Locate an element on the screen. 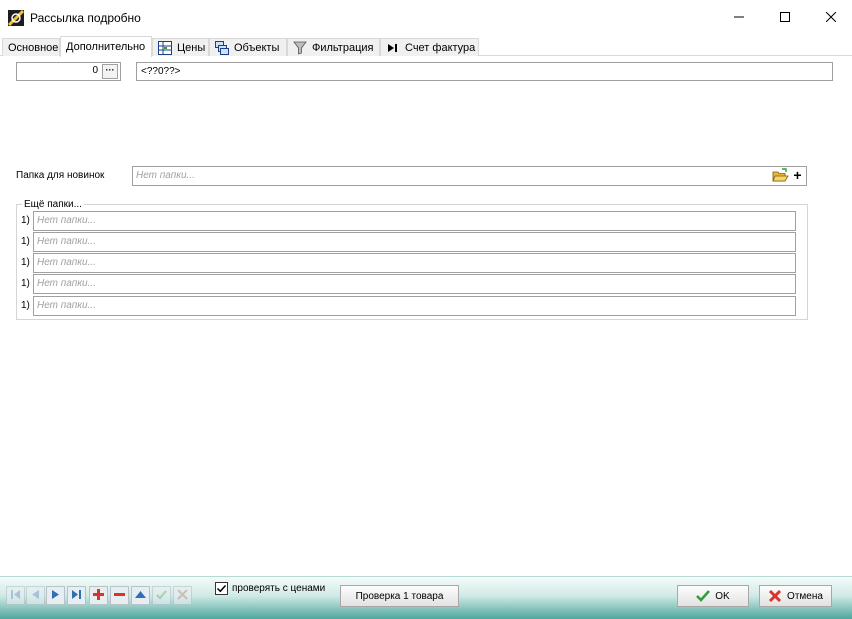 This screenshot has height=619, width=852. tab-label: Объекты is located at coordinates (257, 47).